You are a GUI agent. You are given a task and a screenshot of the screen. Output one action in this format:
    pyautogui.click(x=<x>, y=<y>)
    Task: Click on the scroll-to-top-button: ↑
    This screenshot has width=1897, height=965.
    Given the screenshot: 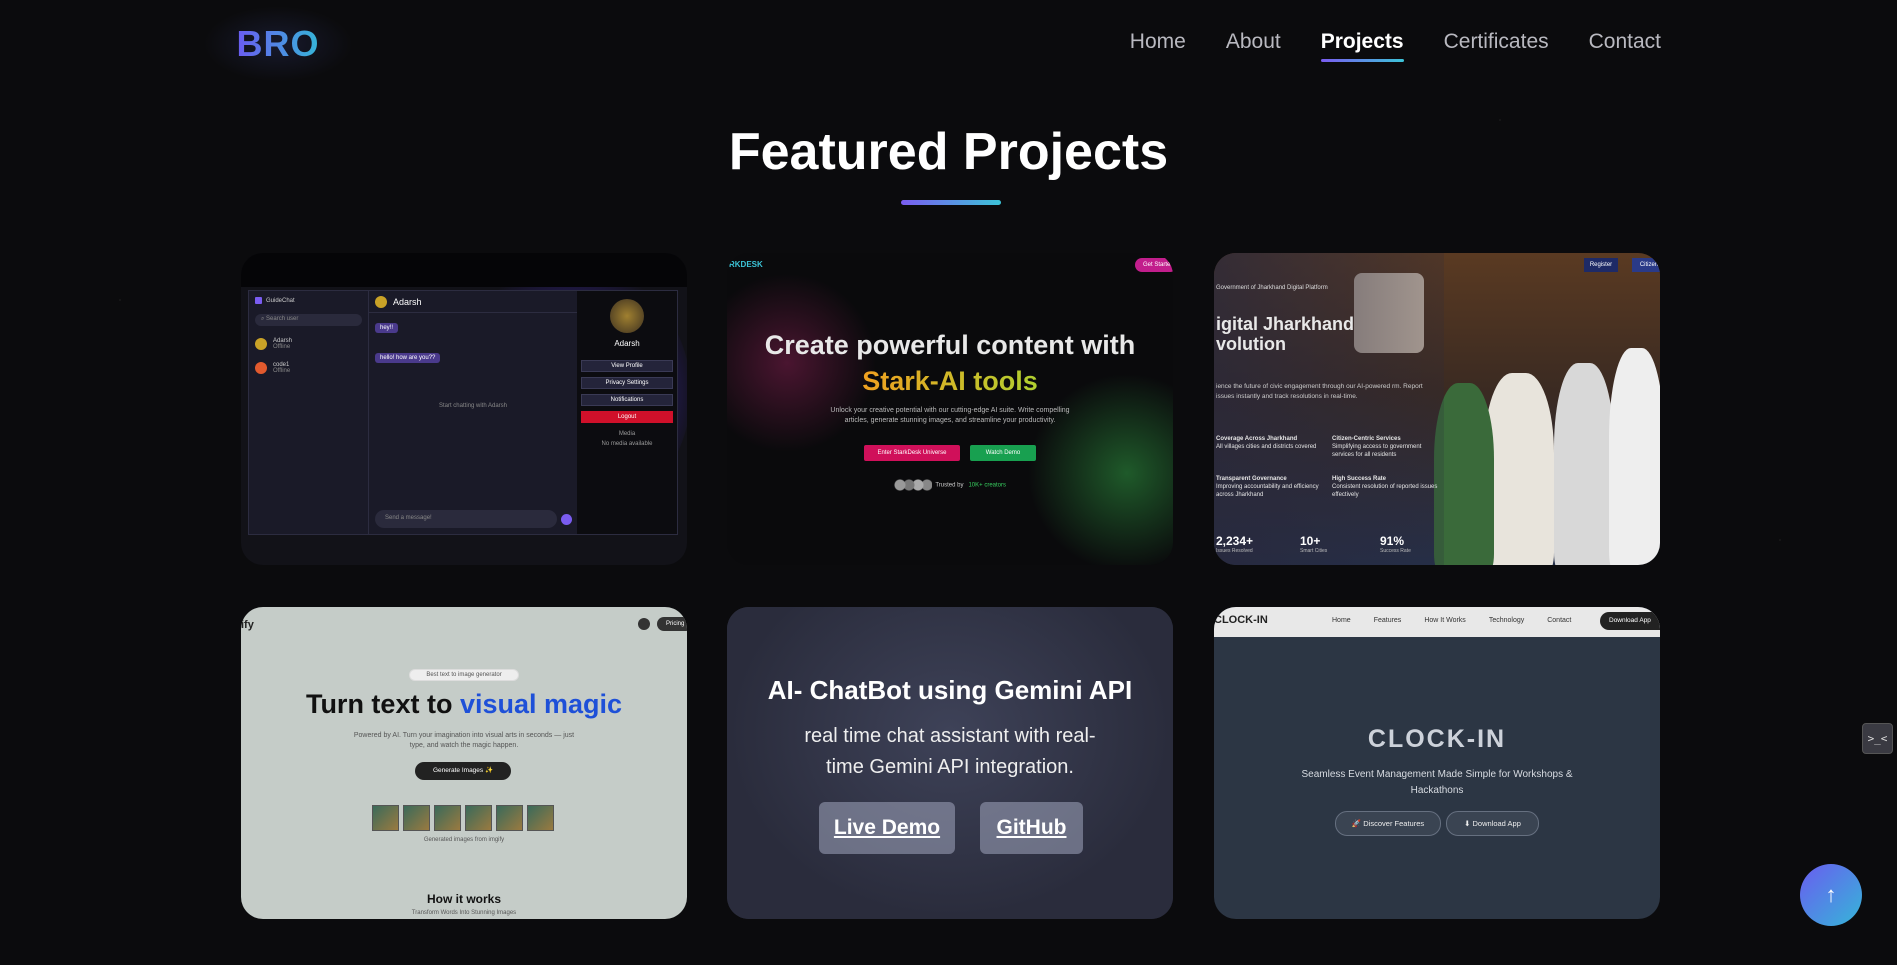 What is the action you would take?
    pyautogui.click(x=1831, y=895)
    